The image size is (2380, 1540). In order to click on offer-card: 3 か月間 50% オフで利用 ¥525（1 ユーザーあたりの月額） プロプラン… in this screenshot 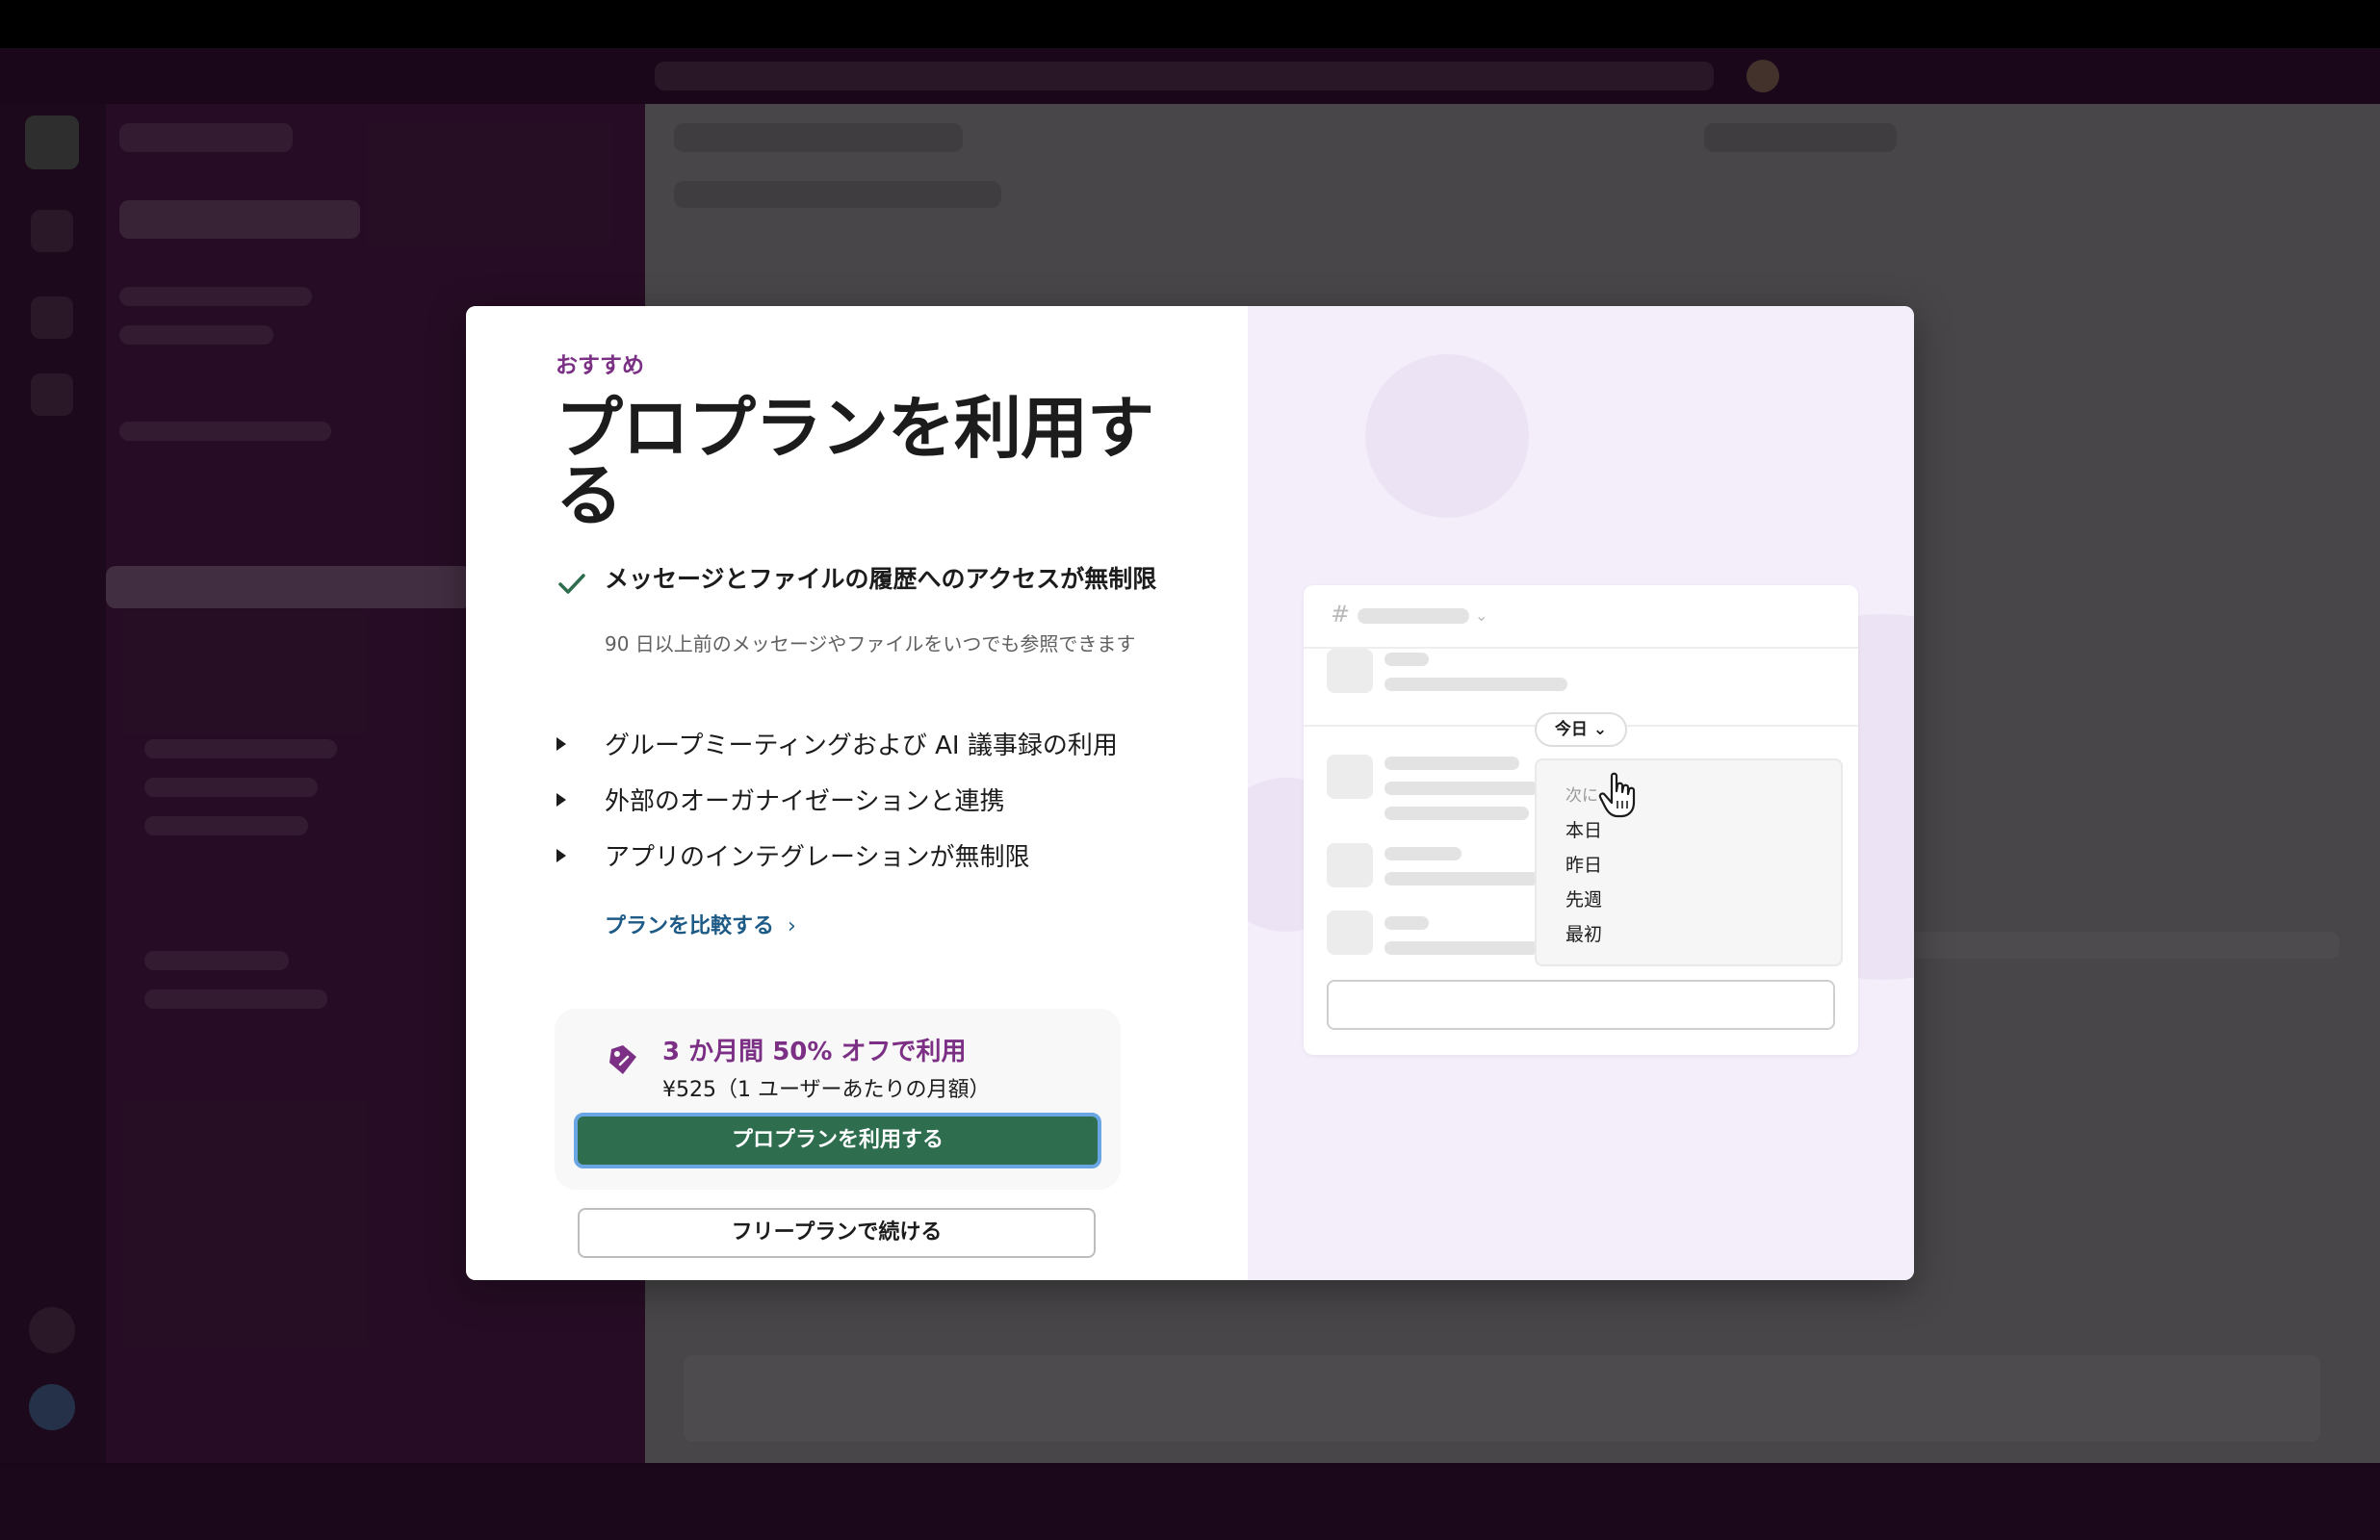, I will do `click(838, 1099)`.